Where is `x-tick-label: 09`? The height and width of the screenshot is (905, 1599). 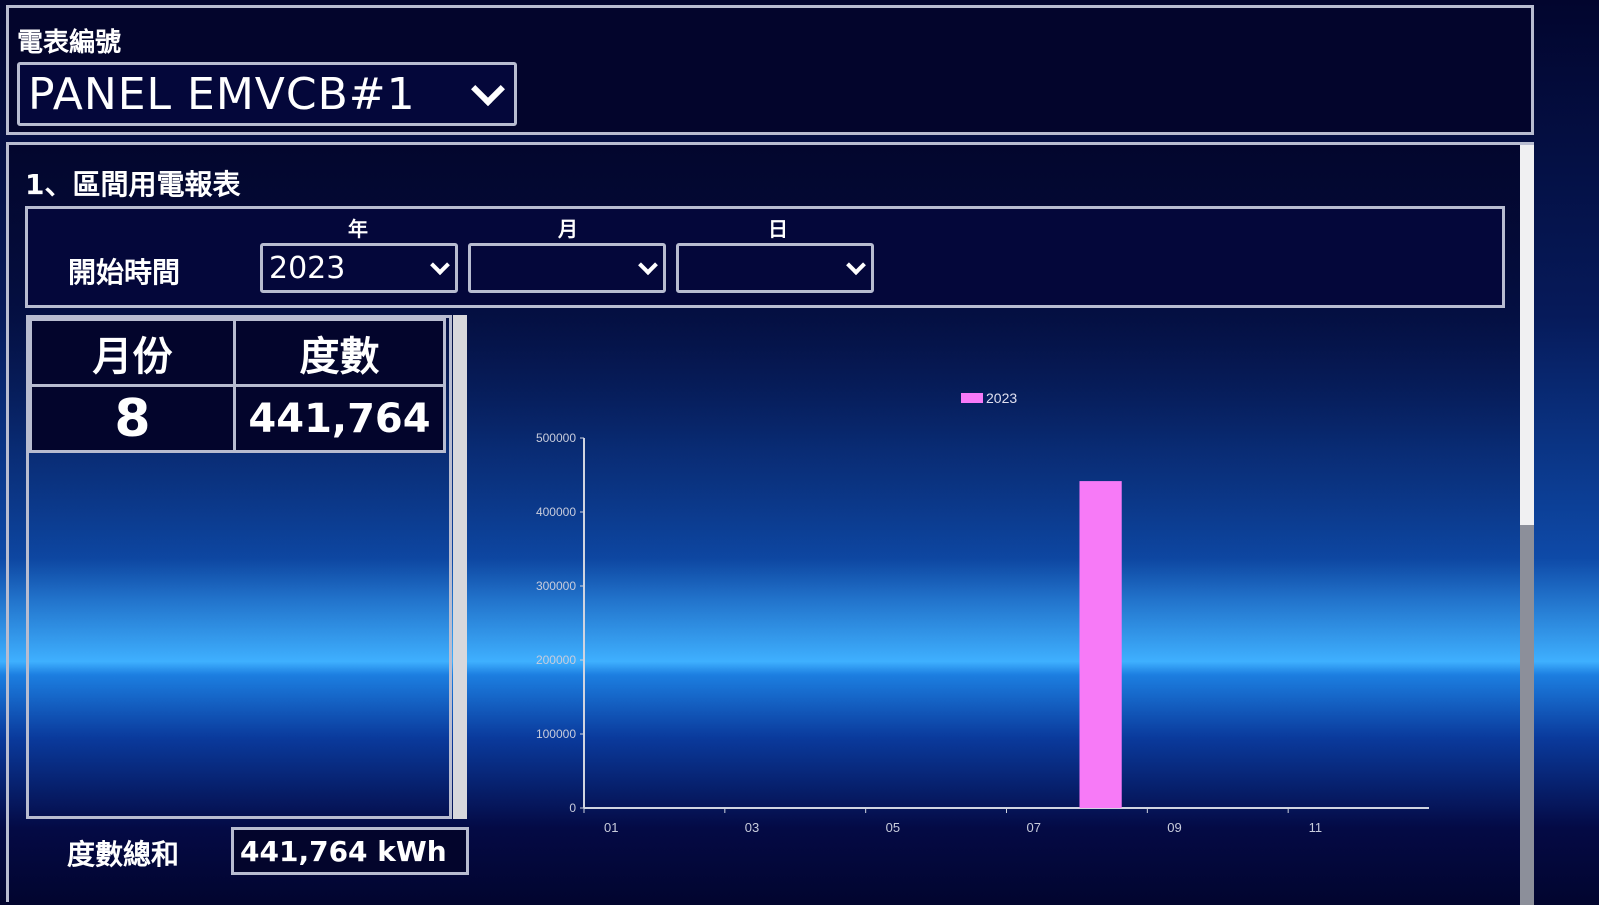 x-tick-label: 09 is located at coordinates (1174, 827).